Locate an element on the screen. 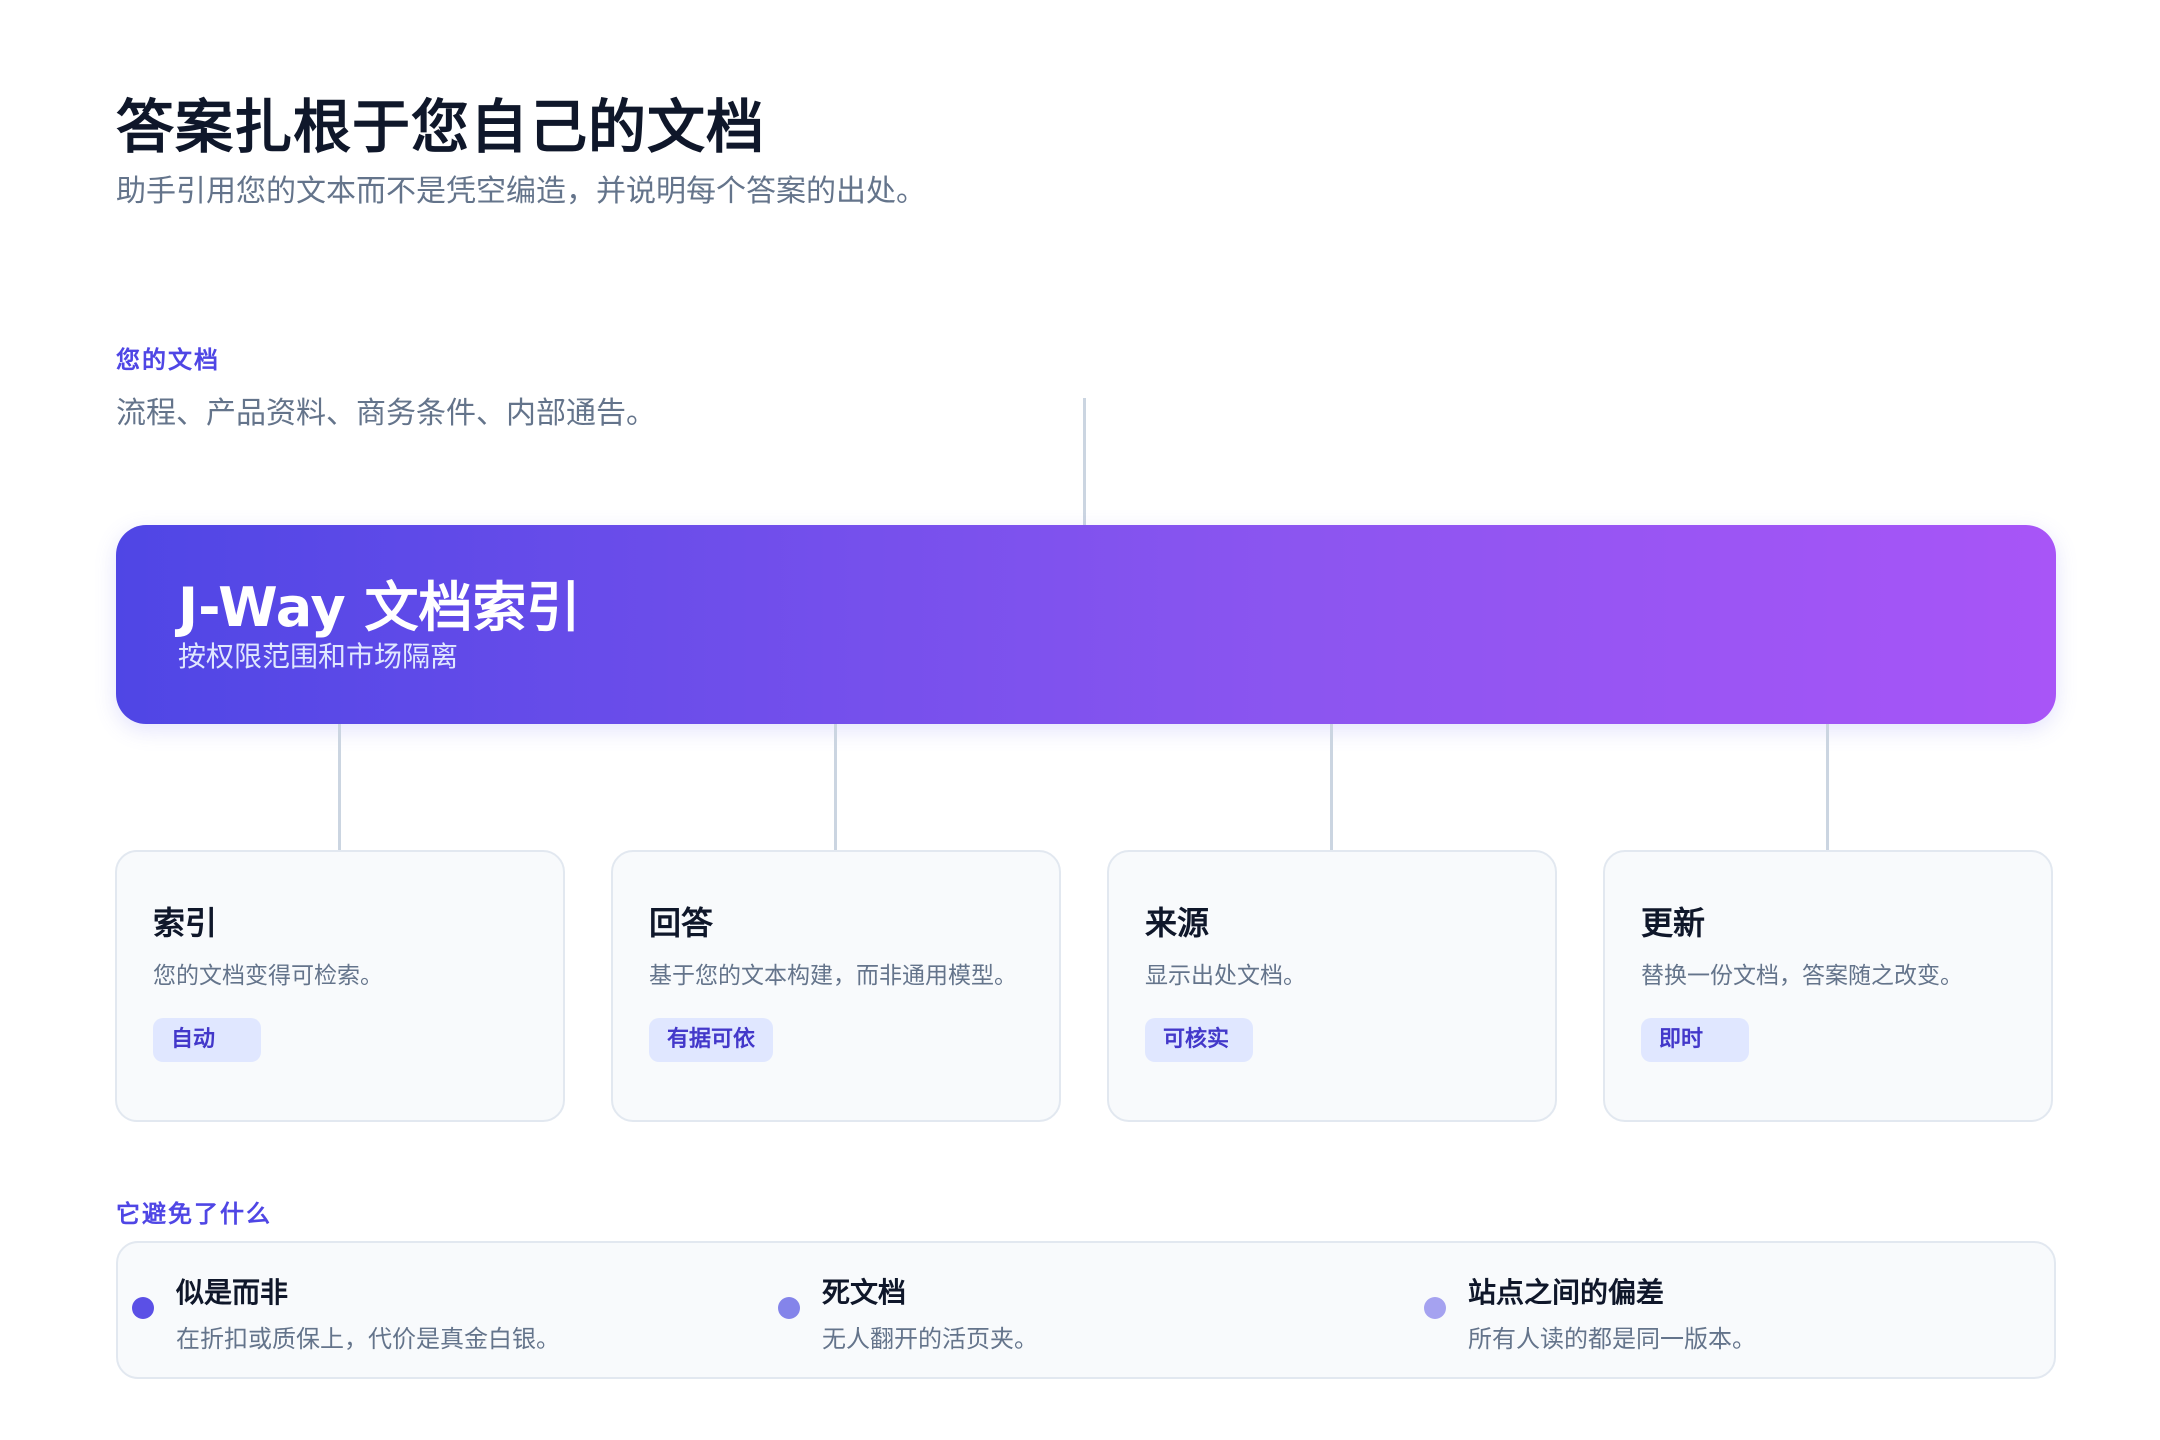 This screenshot has height=1440, width=2160. avoid-section-label: 它避免了什么 is located at coordinates (194, 1214).